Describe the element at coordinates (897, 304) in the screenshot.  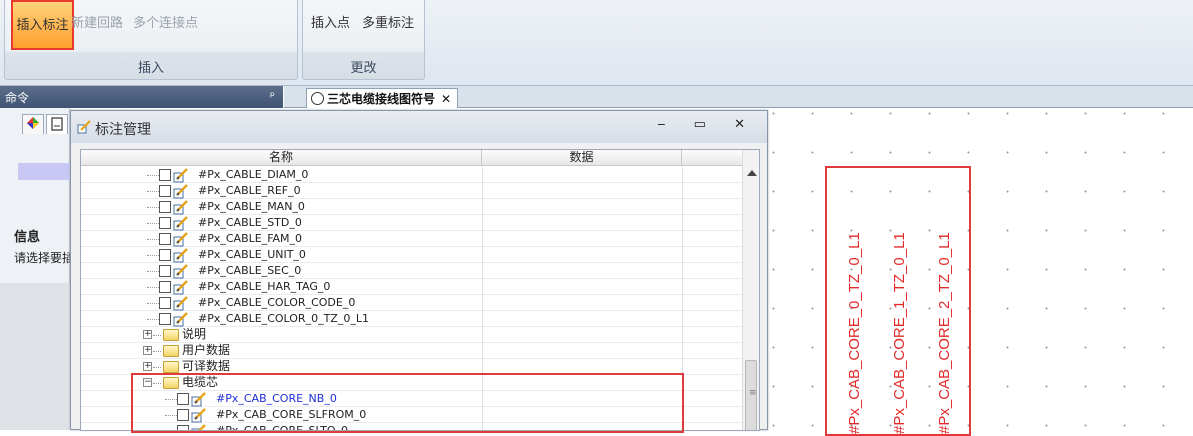
I see `canvas-label-core-1: #Px_CAB_CORE_1_TZ_0_L1` at that location.